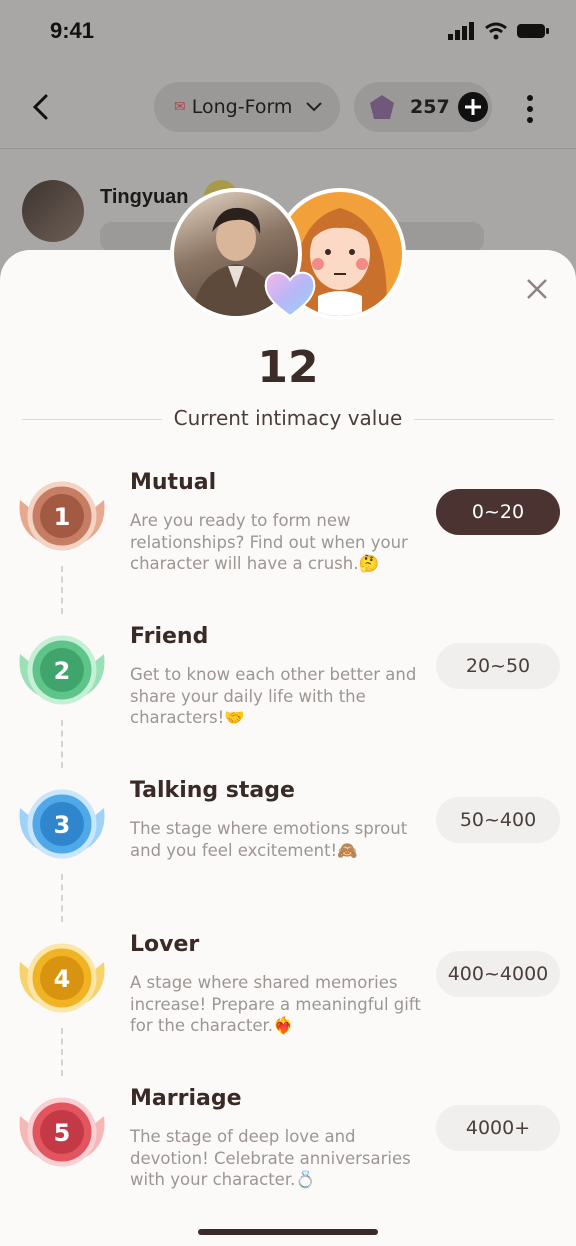  Describe the element at coordinates (173, 482) in the screenshot. I see `level-title: Mutual` at that location.